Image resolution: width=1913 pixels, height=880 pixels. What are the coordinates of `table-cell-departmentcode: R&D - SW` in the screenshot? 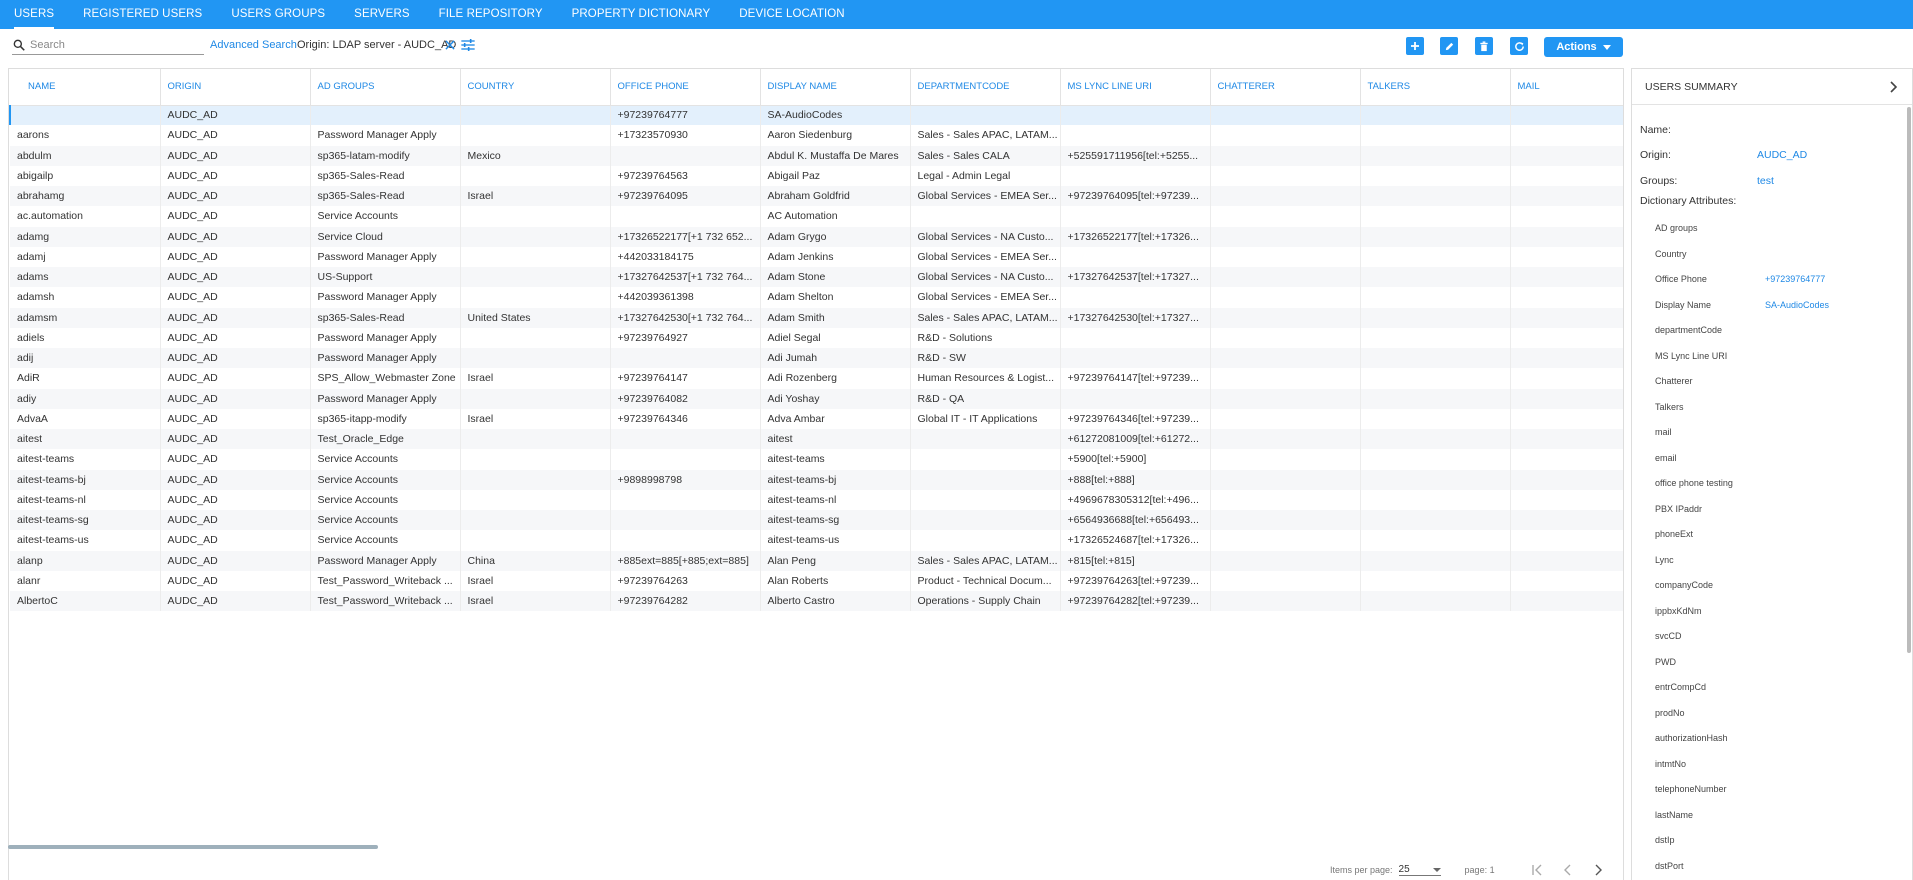 It's located at (985, 358).